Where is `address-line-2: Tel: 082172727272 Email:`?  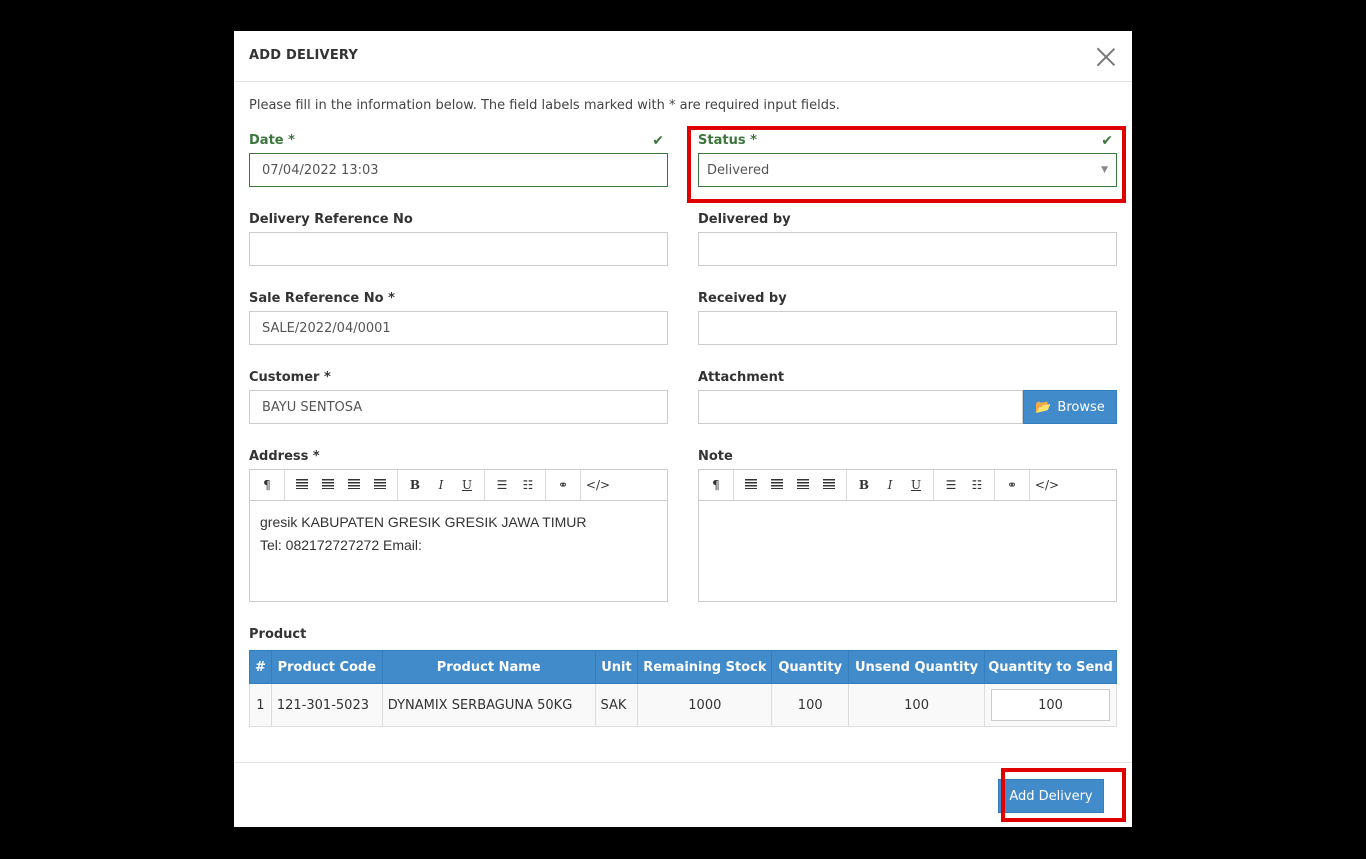 address-line-2: Tel: 082172727272 Email: is located at coordinates (341, 545).